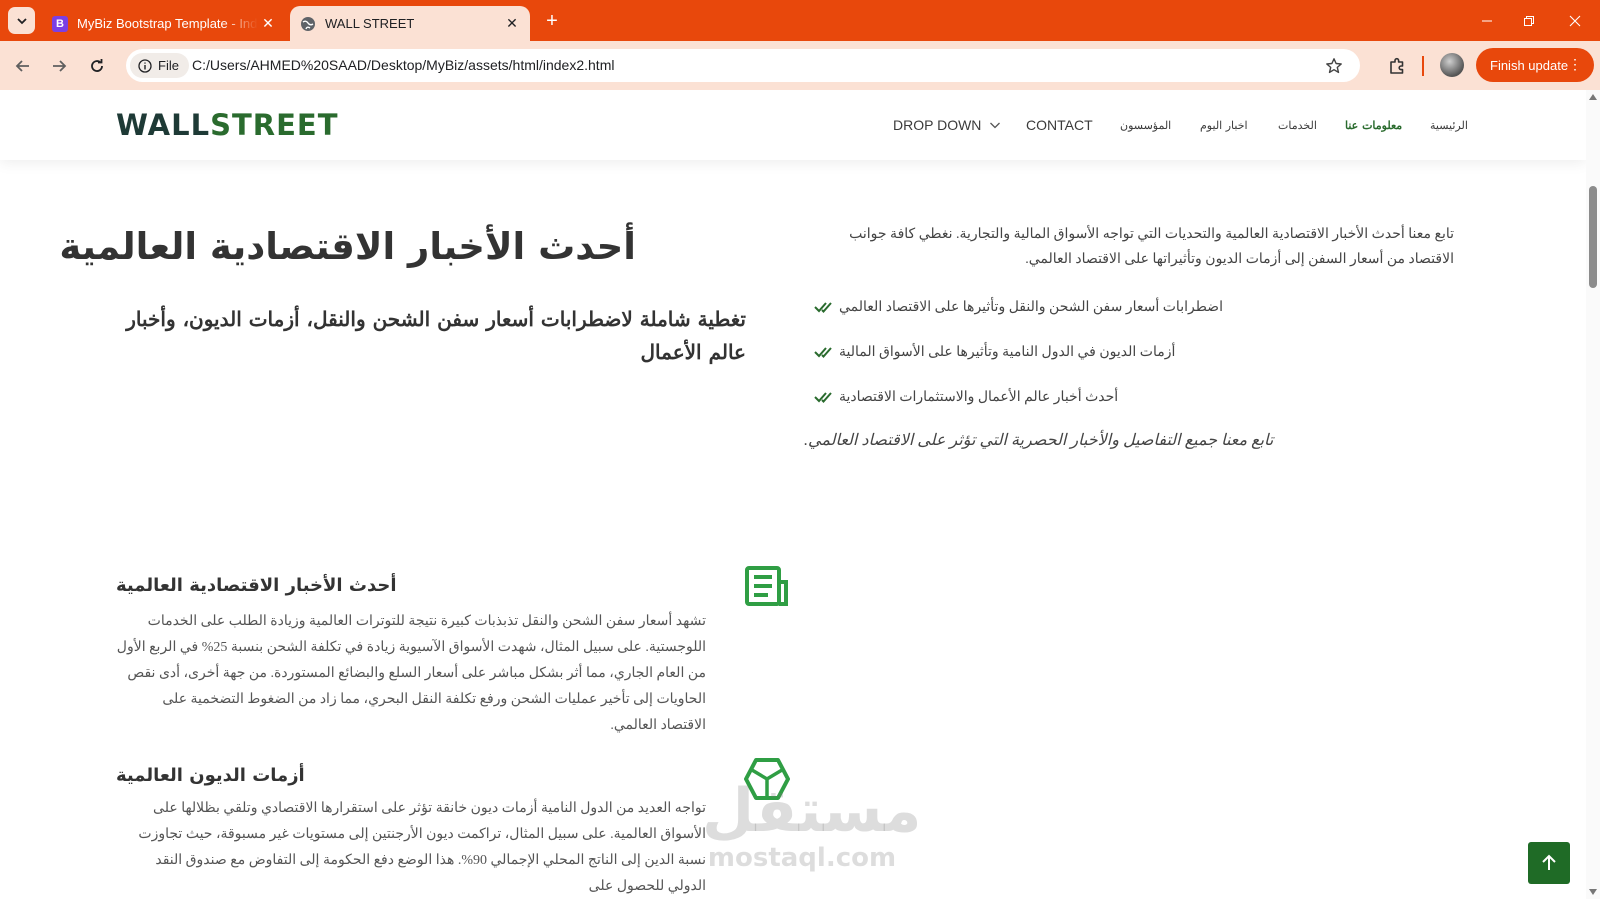 Image resolution: width=1600 pixels, height=899 pixels. What do you see at coordinates (1593, 237) in the screenshot?
I see `scroll-thumb` at bounding box center [1593, 237].